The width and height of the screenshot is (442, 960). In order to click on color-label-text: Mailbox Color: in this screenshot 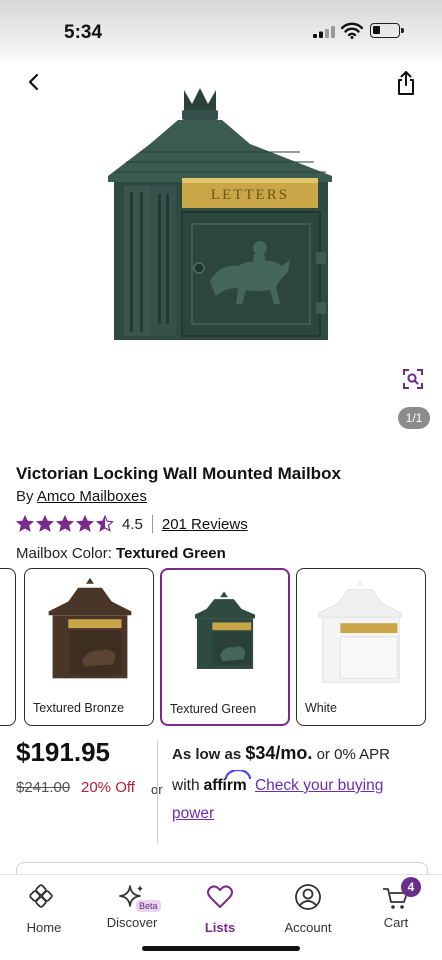, I will do `click(64, 553)`.